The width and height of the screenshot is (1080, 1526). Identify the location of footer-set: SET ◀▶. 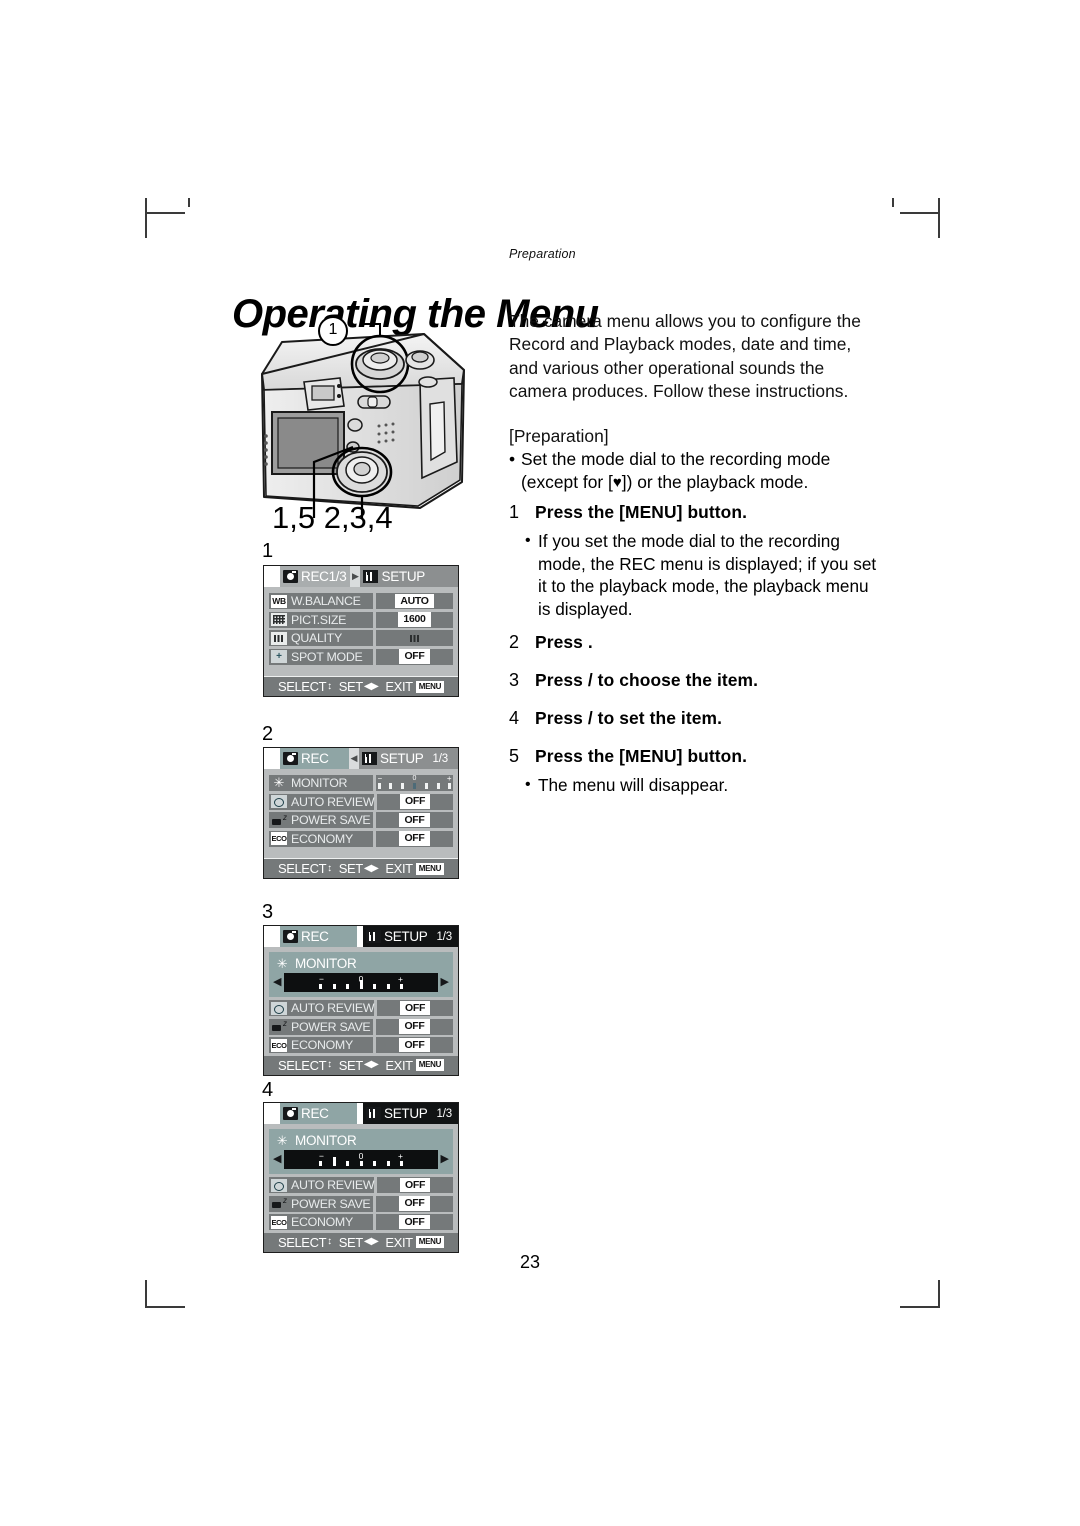
(359, 1065).